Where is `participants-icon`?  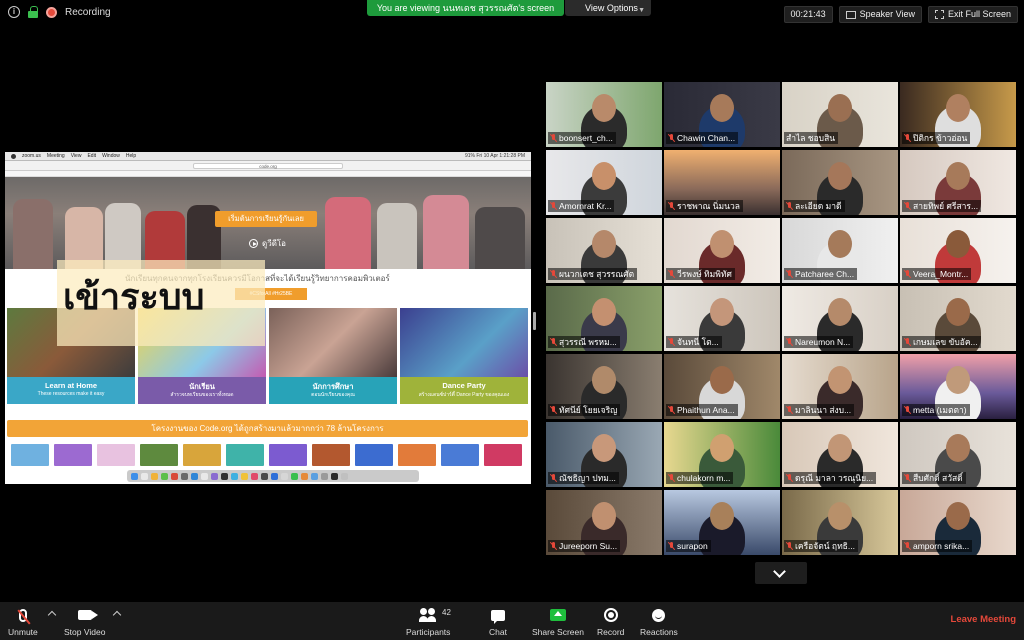 participants-icon is located at coordinates (428, 615).